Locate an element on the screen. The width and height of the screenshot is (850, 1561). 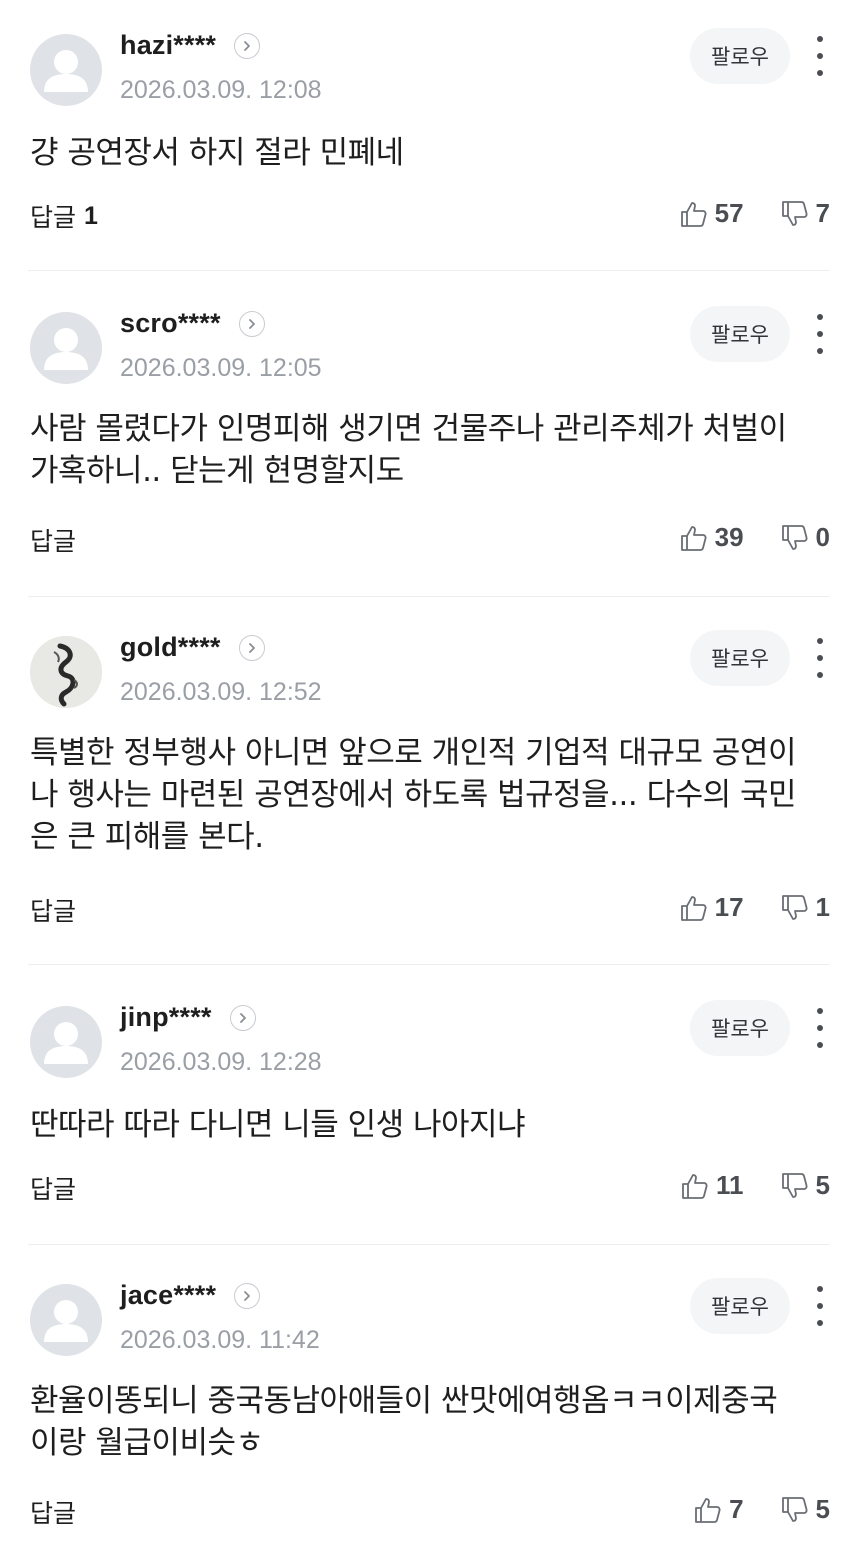
timestamp: 2026.03.09. 12:08 is located at coordinates (221, 90).